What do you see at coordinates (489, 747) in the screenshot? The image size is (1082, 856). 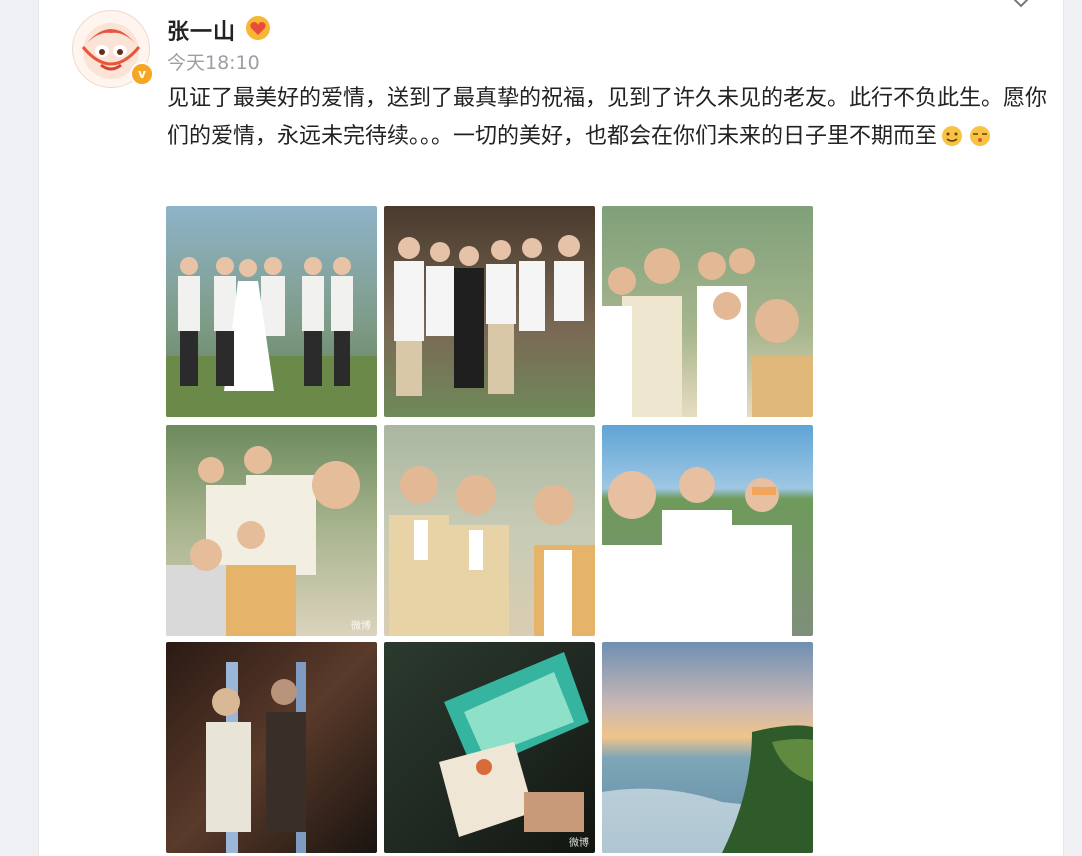 I see `invitation-card-photo: 微博` at bounding box center [489, 747].